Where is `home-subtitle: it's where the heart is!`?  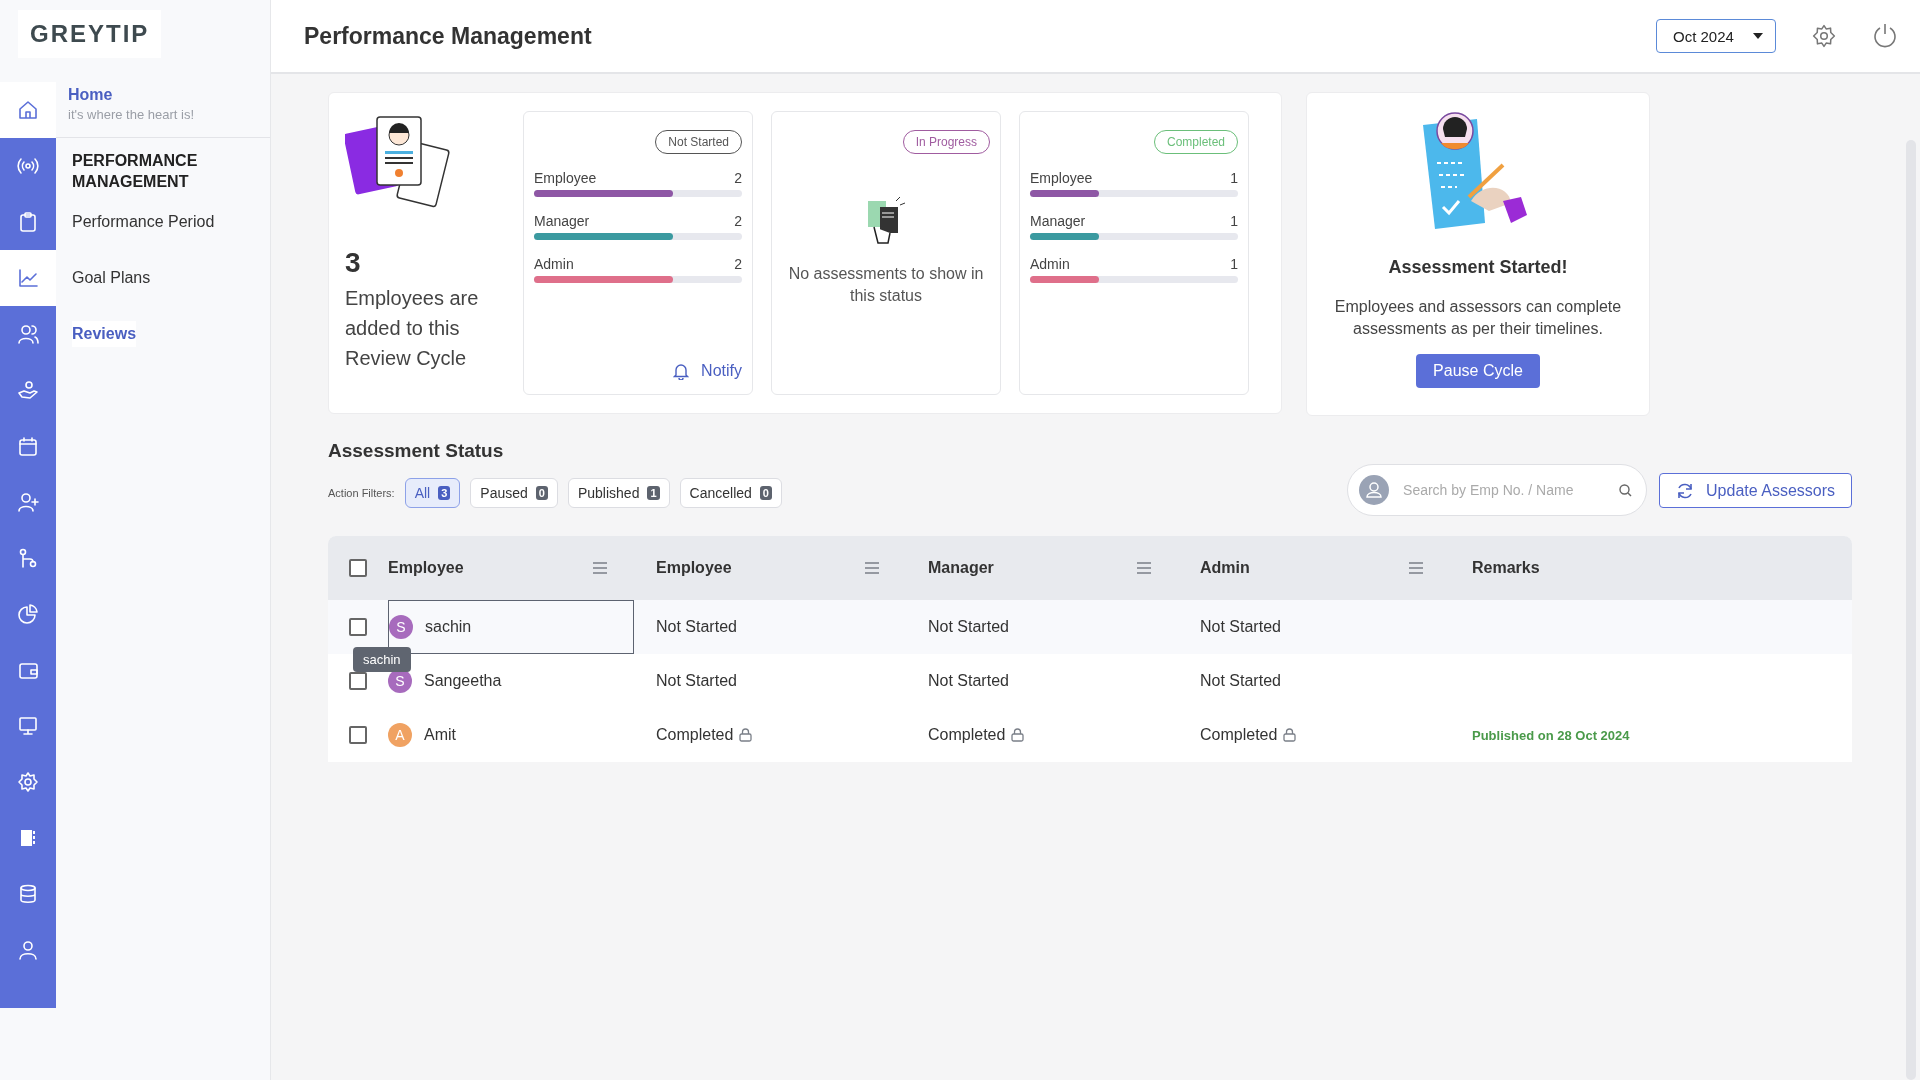
home-subtitle: it's where the heart is! is located at coordinates (132, 114).